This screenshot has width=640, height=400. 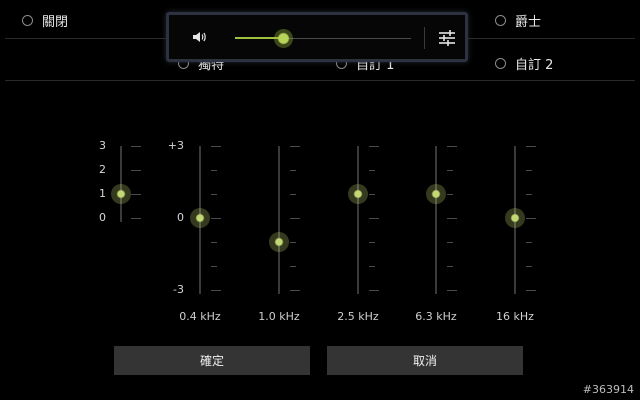 I want to click on speaker-icon, so click(x=199, y=37).